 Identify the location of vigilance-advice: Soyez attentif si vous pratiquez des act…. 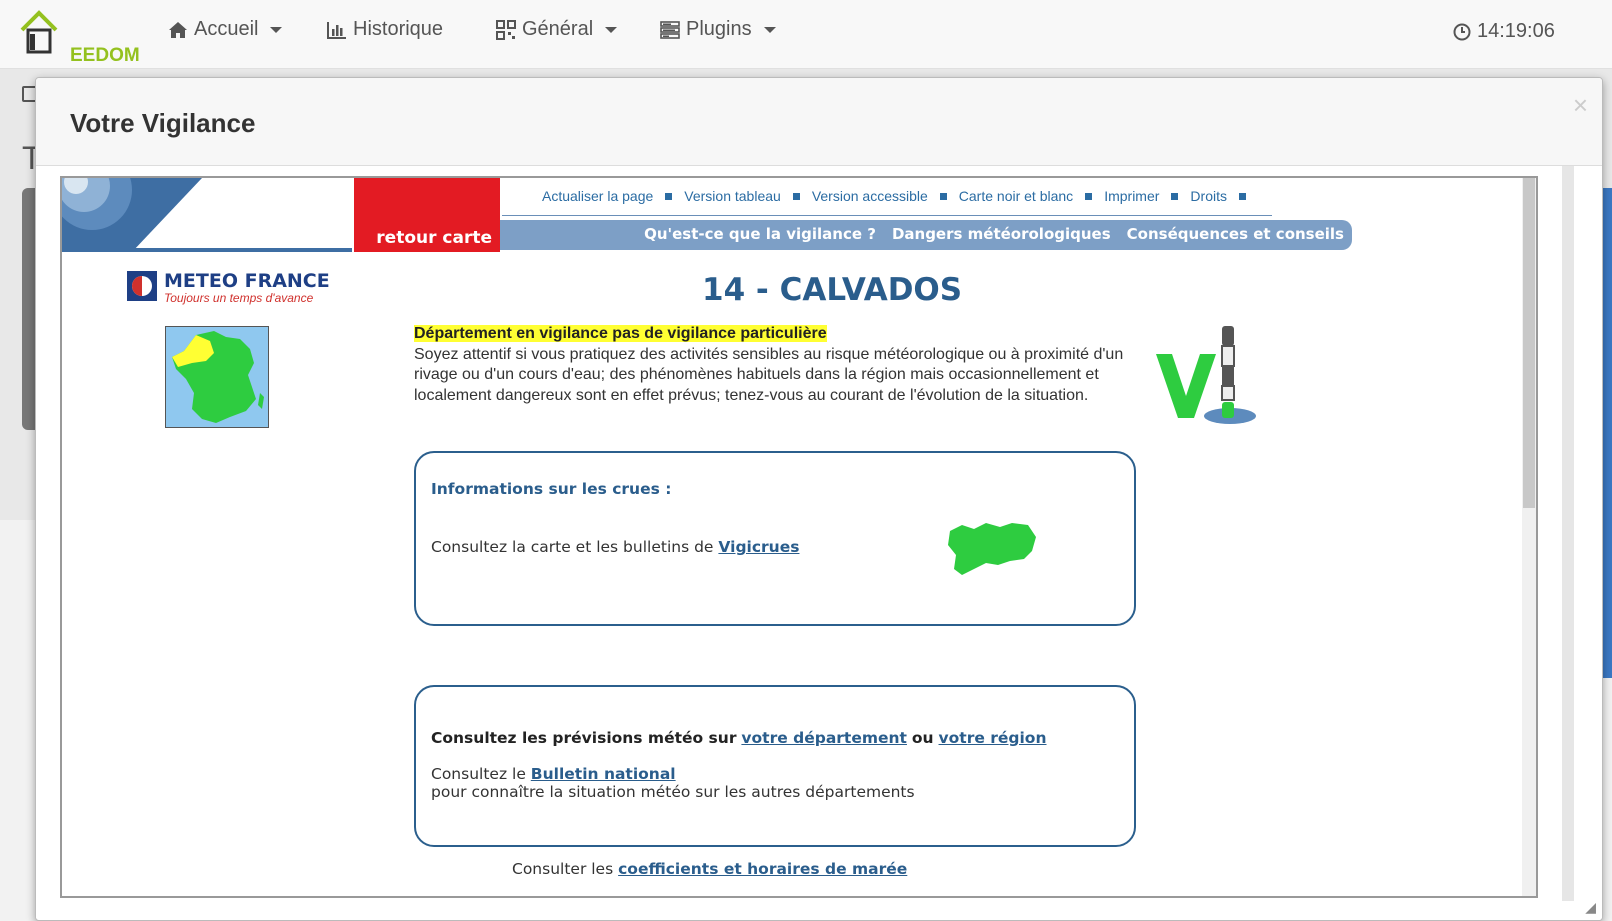
(769, 374).